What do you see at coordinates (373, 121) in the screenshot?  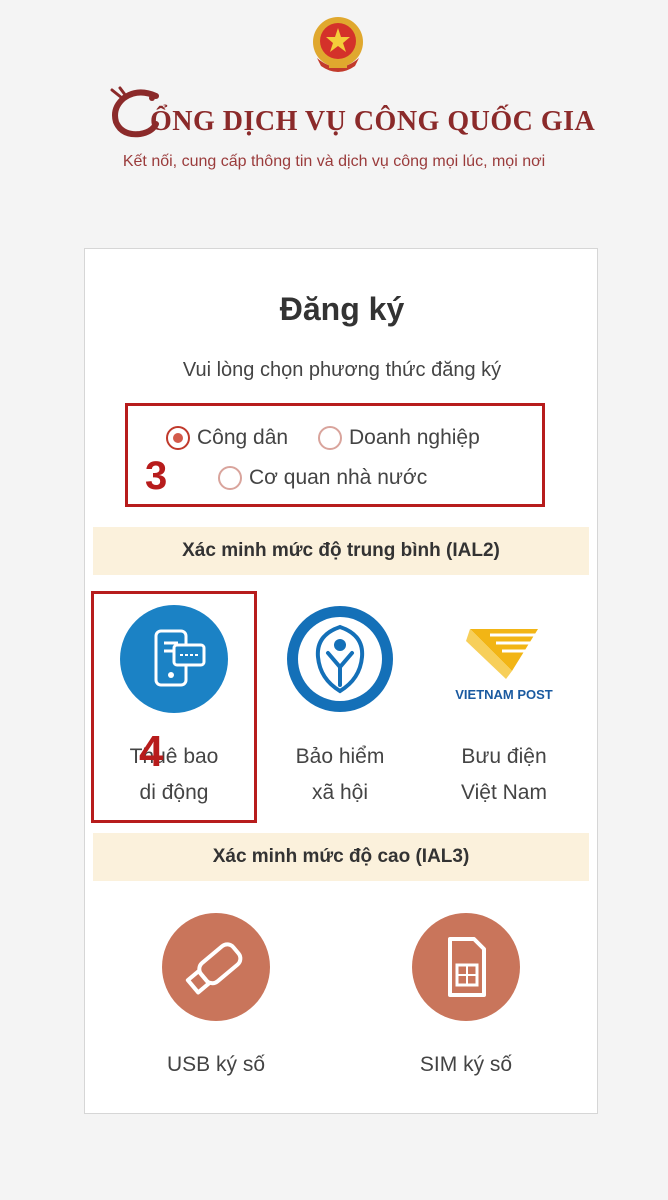 I see `portal-title: ỔNG DỊCH VỤ CÔNG QUỐC GIA` at bounding box center [373, 121].